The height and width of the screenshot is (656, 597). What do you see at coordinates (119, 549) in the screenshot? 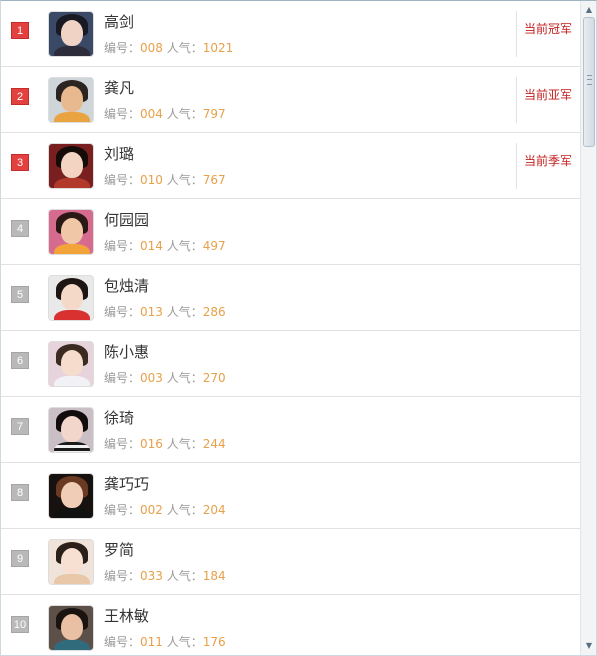
I see `contestant-name: 罗简` at bounding box center [119, 549].